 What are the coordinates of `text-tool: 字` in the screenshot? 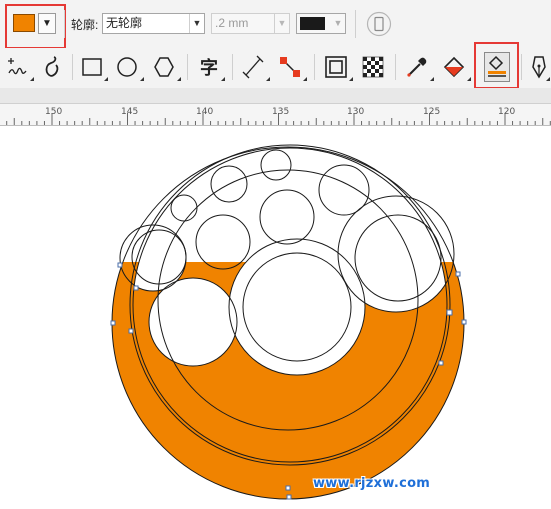 It's located at (209, 67).